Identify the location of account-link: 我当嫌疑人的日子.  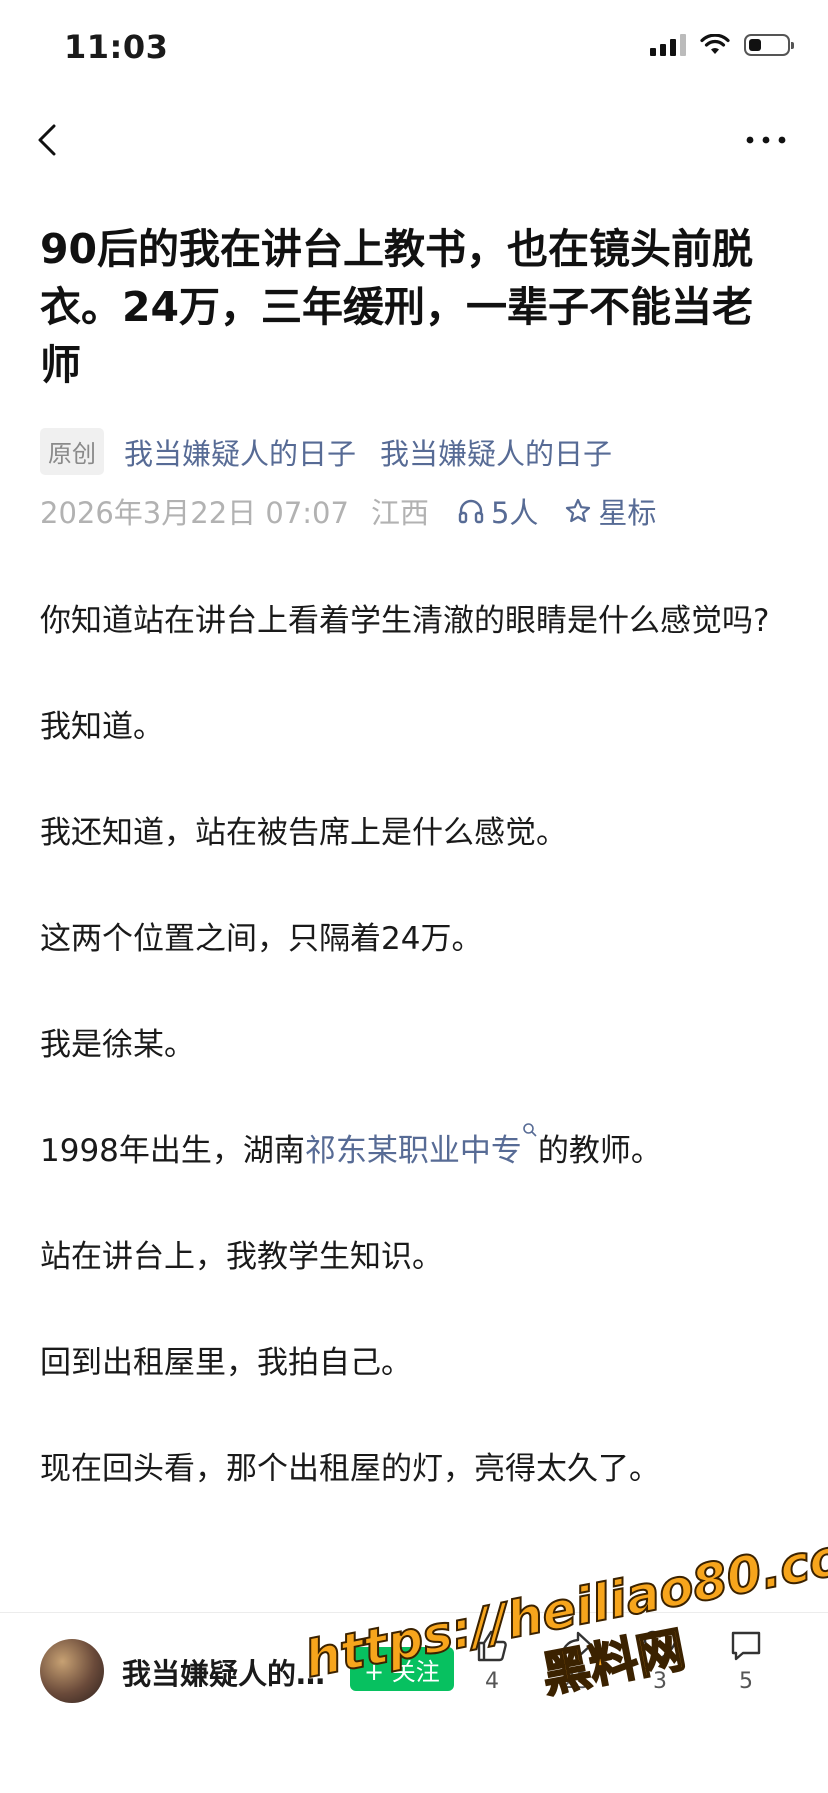
(496, 452).